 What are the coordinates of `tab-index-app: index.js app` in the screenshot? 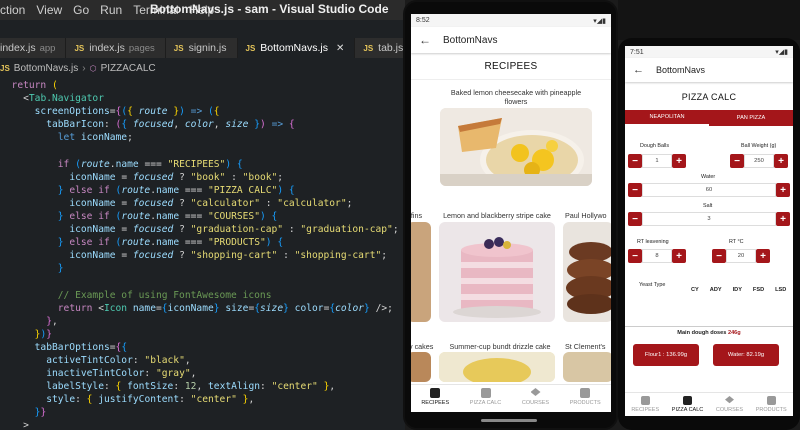 It's located at (33, 48).